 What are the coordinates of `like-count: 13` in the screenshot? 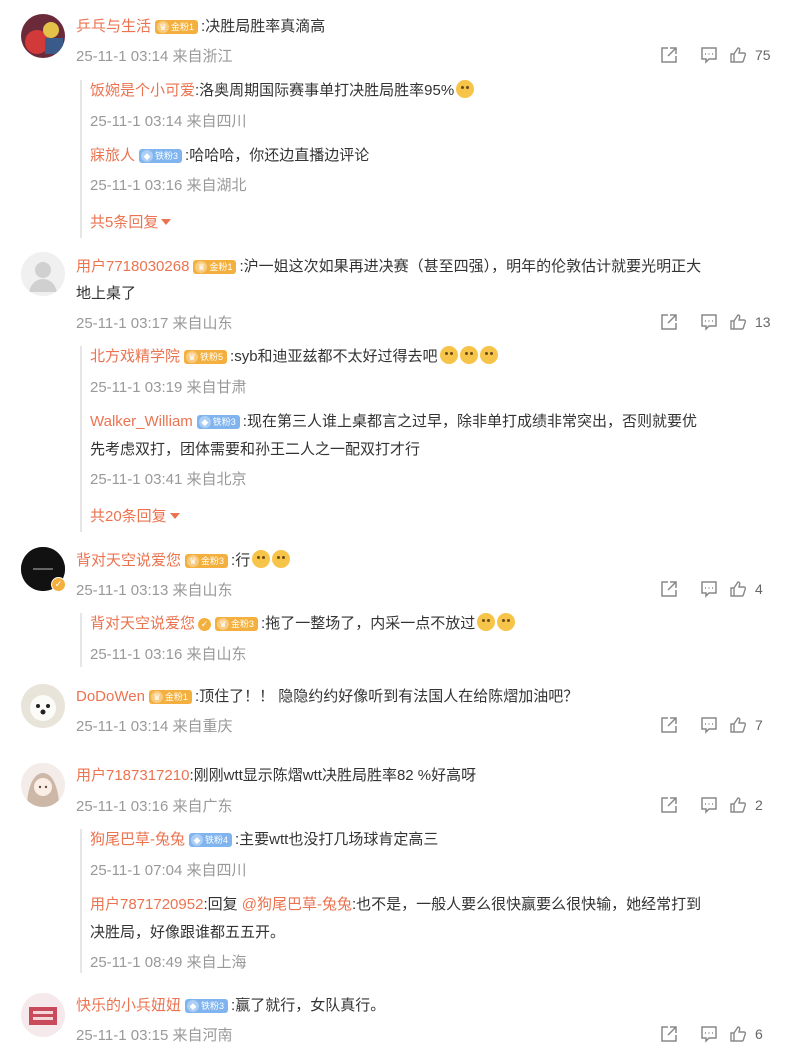 It's located at (763, 322).